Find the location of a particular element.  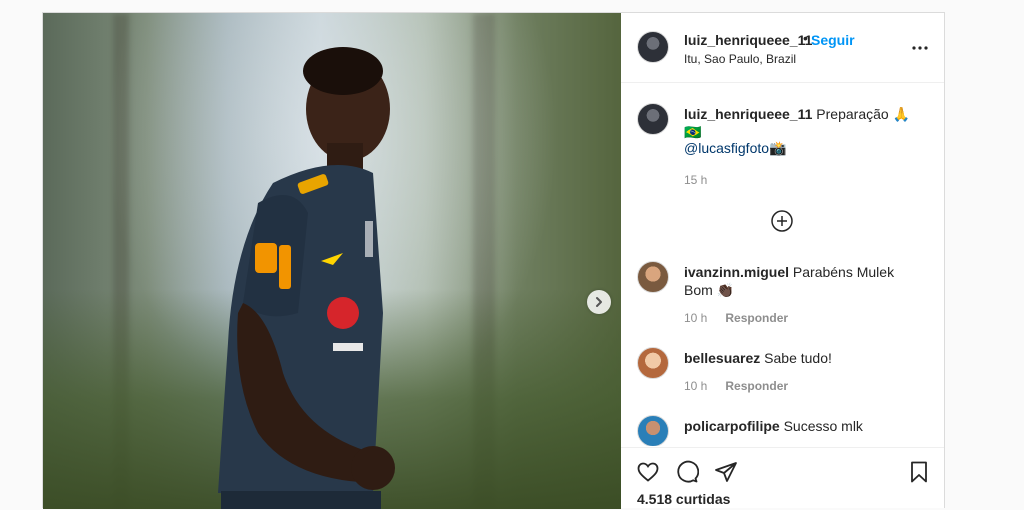

comment-item: bellesuarez Sabe tudo! 10 h Responder is located at coordinates (782, 373).